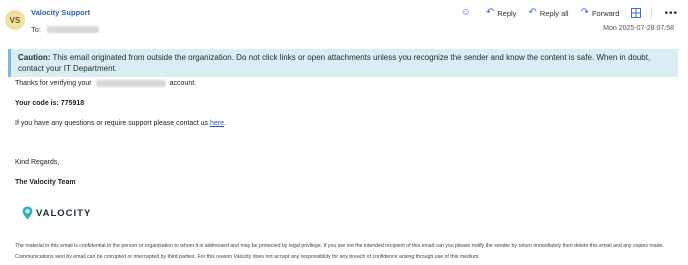 This screenshot has width=688, height=265. Describe the element at coordinates (34, 57) in the screenshot. I see `caution-title: Caution:` at that location.